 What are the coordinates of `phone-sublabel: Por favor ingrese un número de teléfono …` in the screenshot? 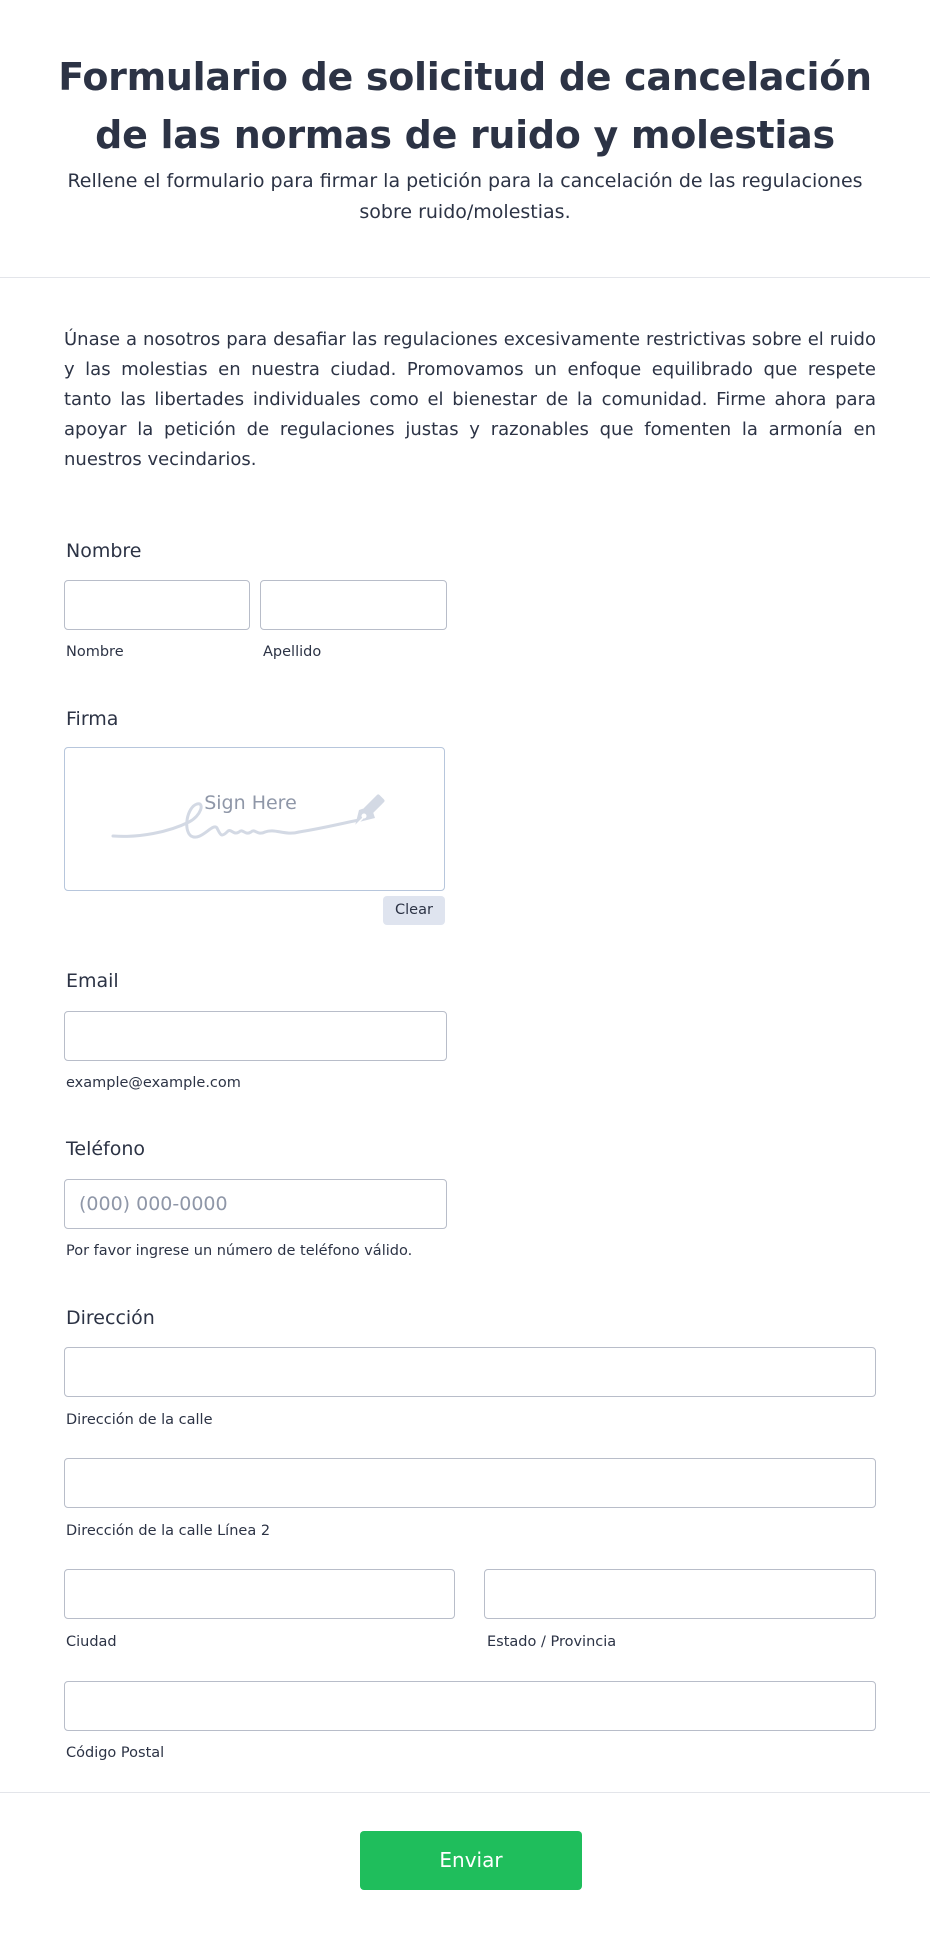 It's located at (239, 1251).